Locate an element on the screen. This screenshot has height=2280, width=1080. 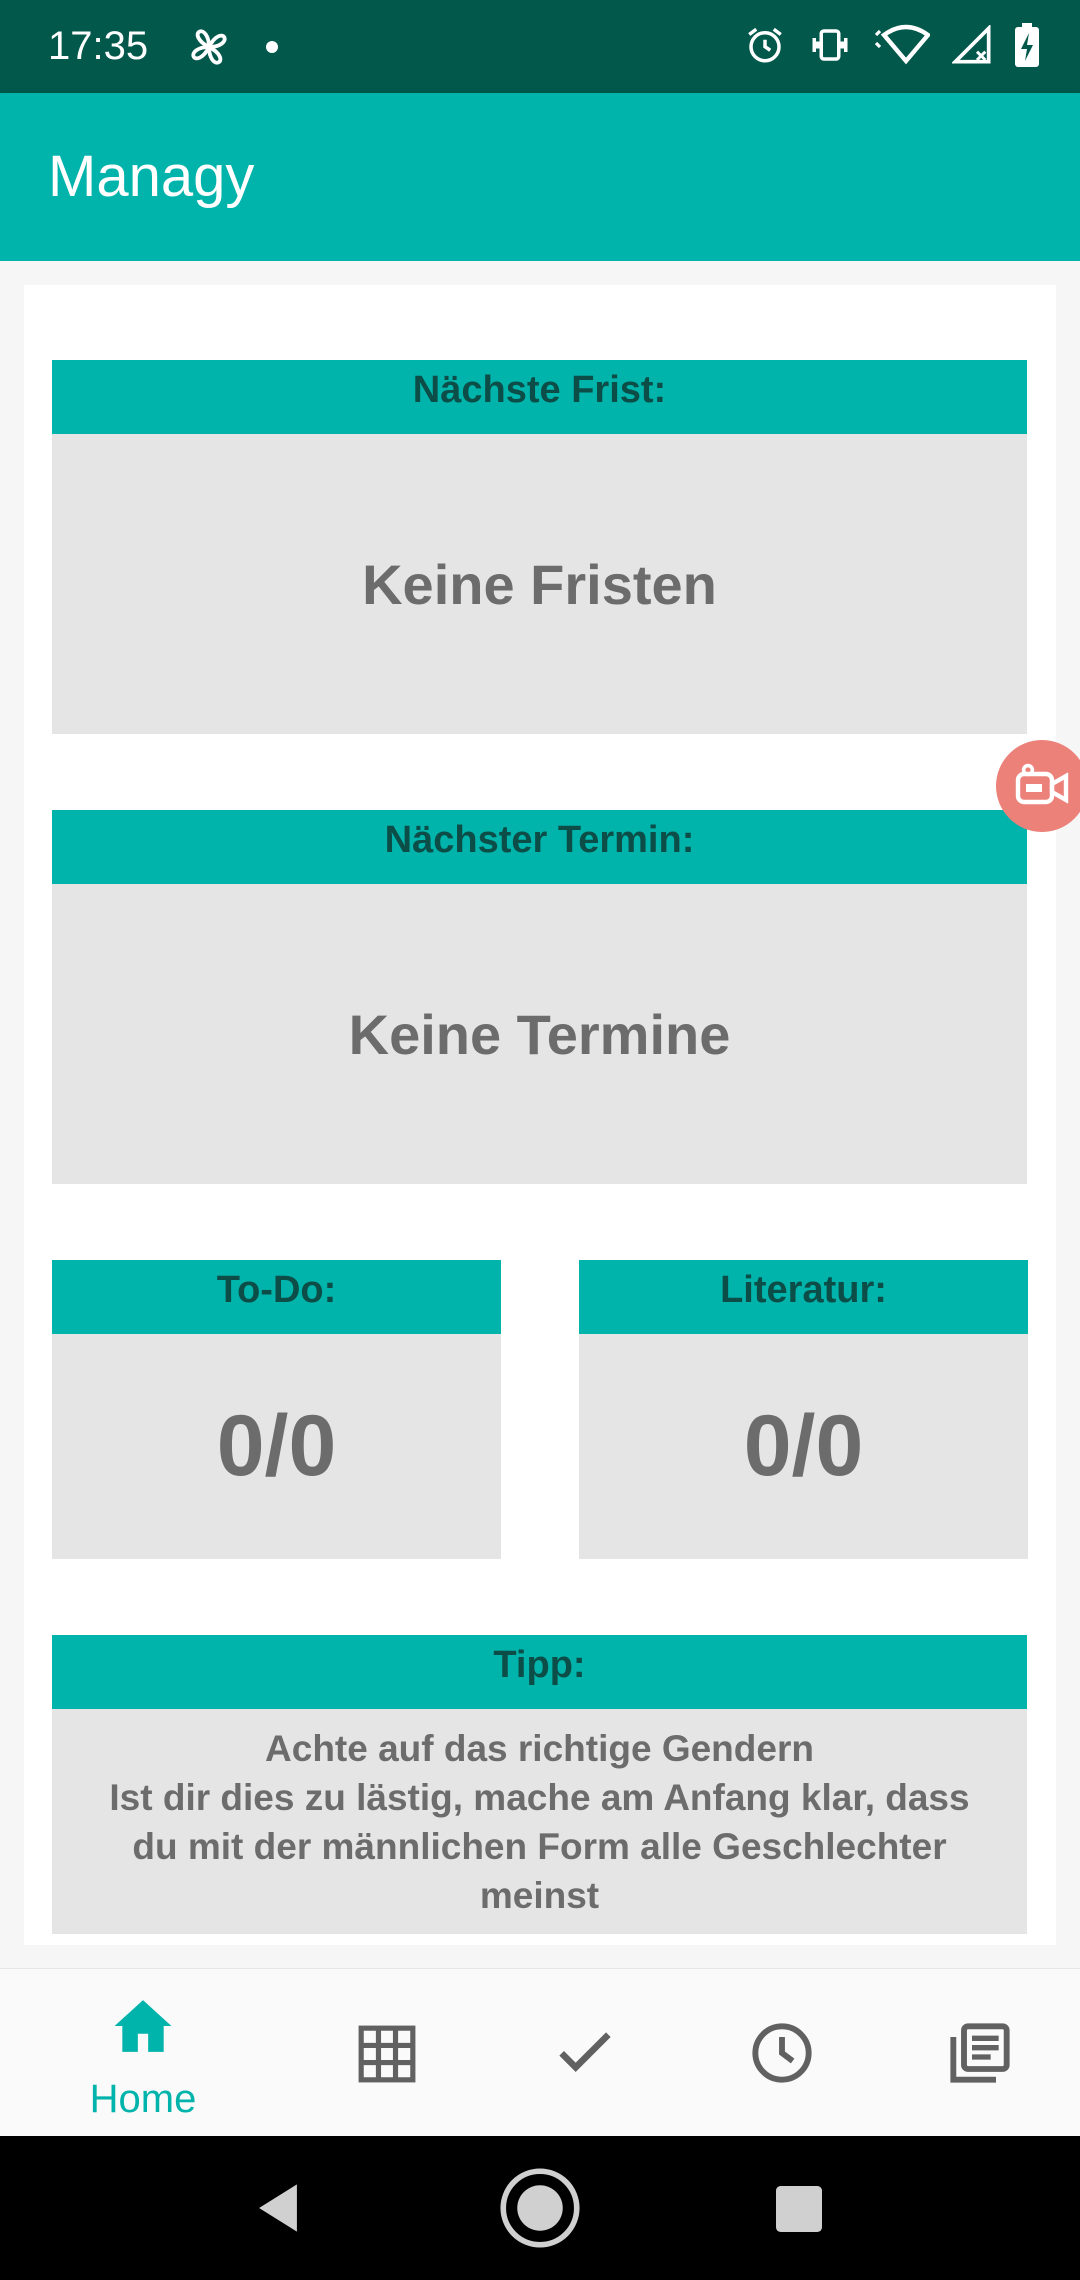
recents-icon is located at coordinates (799, 2211).